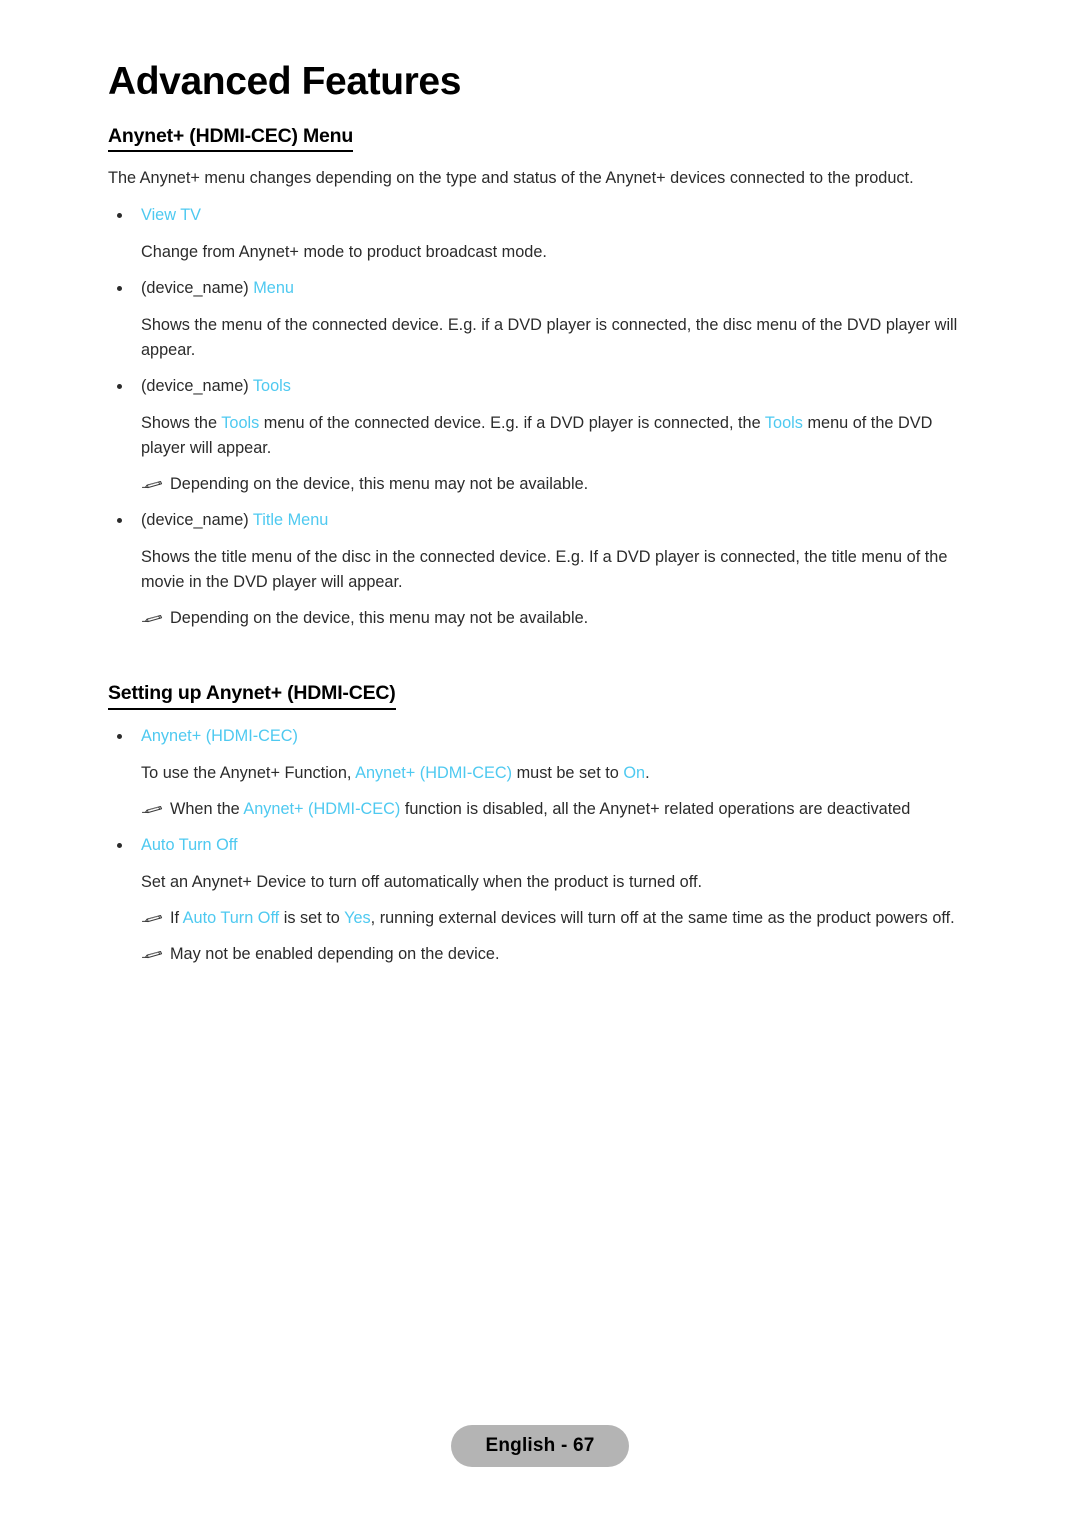  What do you see at coordinates (647, 772) in the screenshot?
I see `desc-part: .` at bounding box center [647, 772].